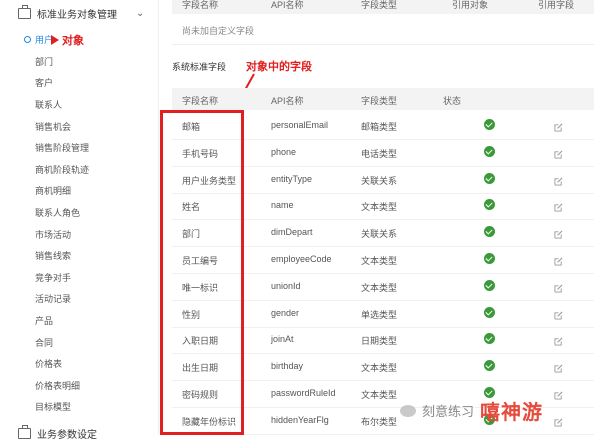 This screenshot has height=441, width=594. Describe the element at coordinates (53, 190) in the screenshot. I see `sidebar-item-opportunity-detail: 商机明细` at that location.